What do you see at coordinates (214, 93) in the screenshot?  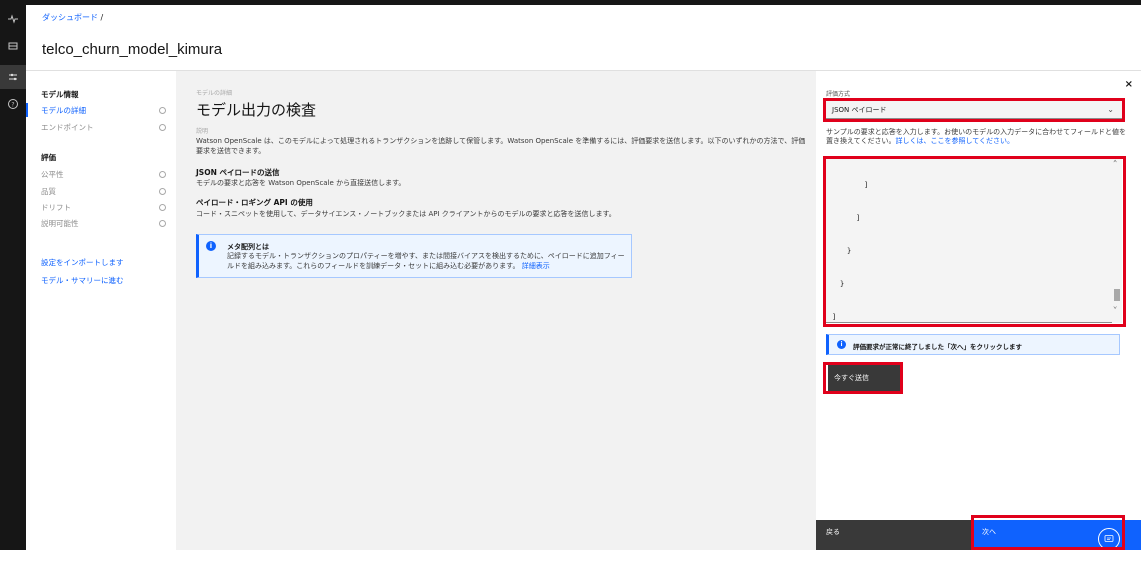 I see `section-eyebrow: モデルの詳細` at bounding box center [214, 93].